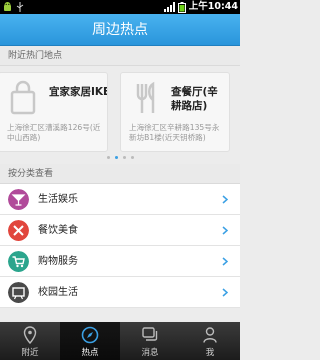 This screenshot has width=320, height=360. I want to click on nearby-section-header: 附近热门地点, so click(120, 56).